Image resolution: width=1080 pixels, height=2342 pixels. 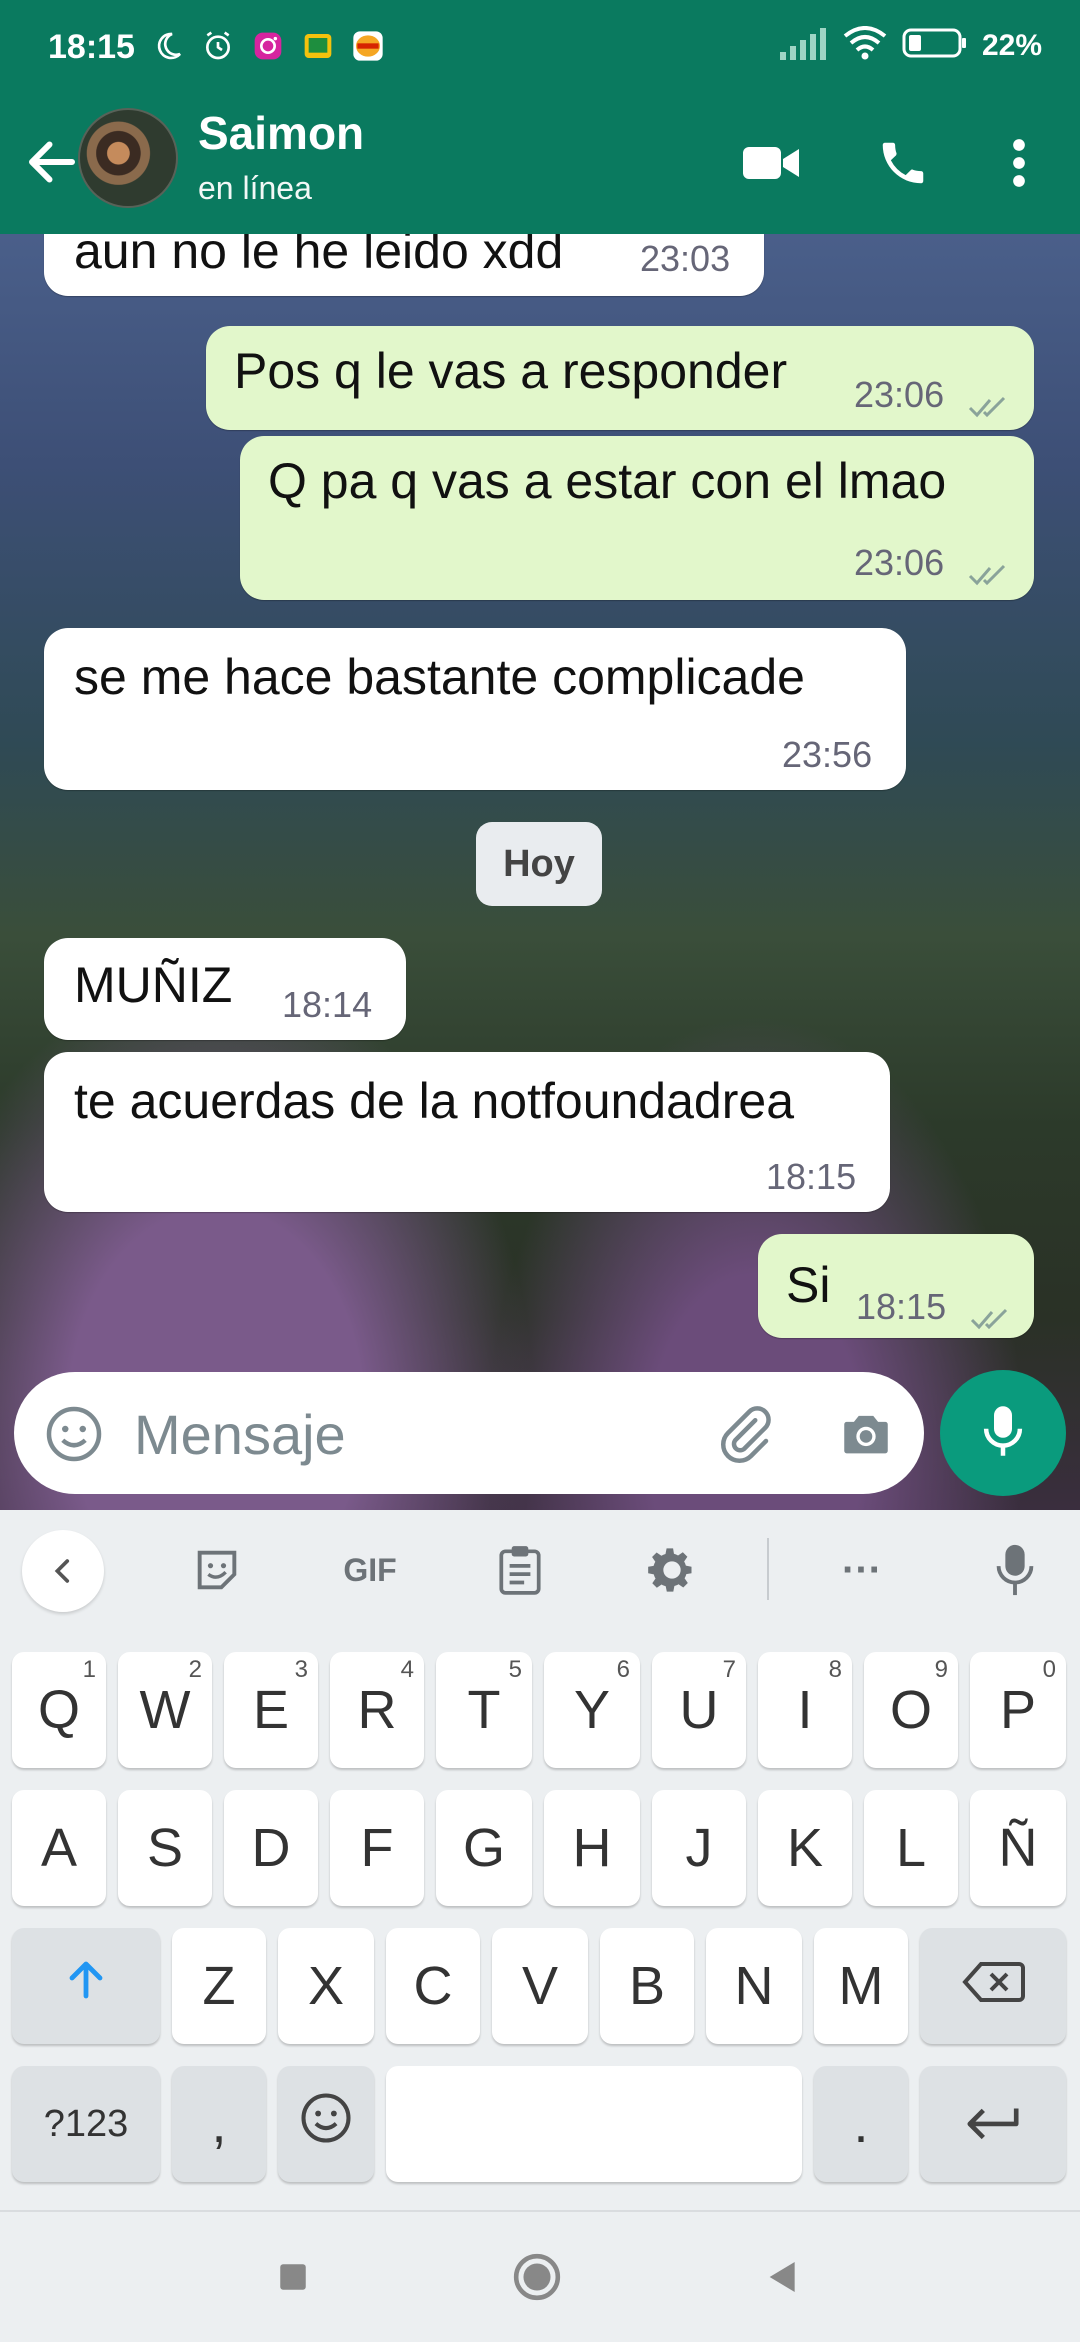 What do you see at coordinates (165, 1710) in the screenshot?
I see `key-w: W2` at bounding box center [165, 1710].